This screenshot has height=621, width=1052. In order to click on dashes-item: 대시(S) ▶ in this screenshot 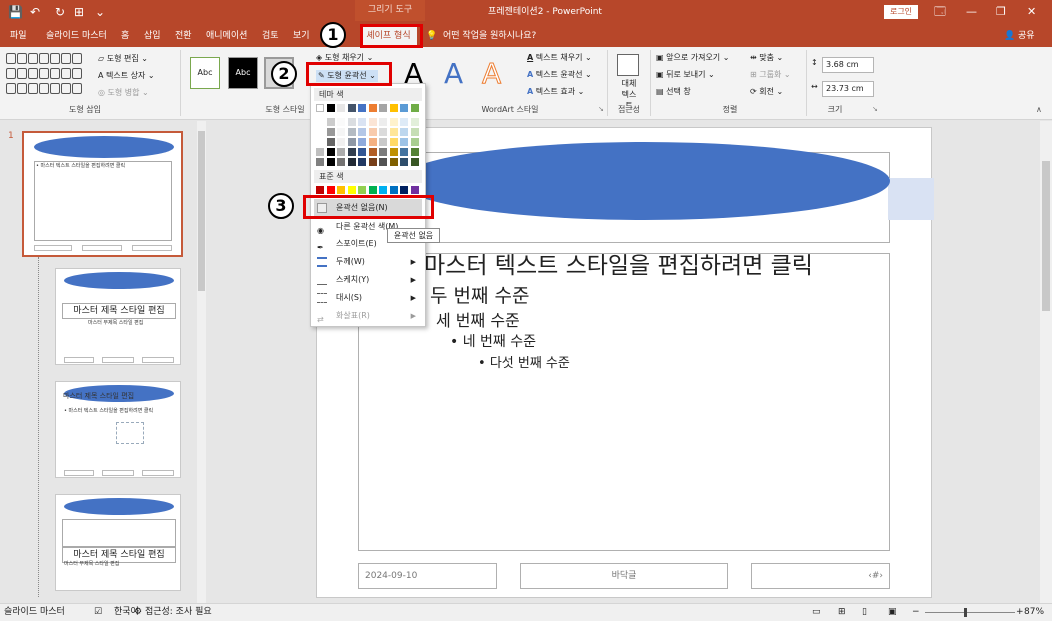, I will do `click(368, 298)`.